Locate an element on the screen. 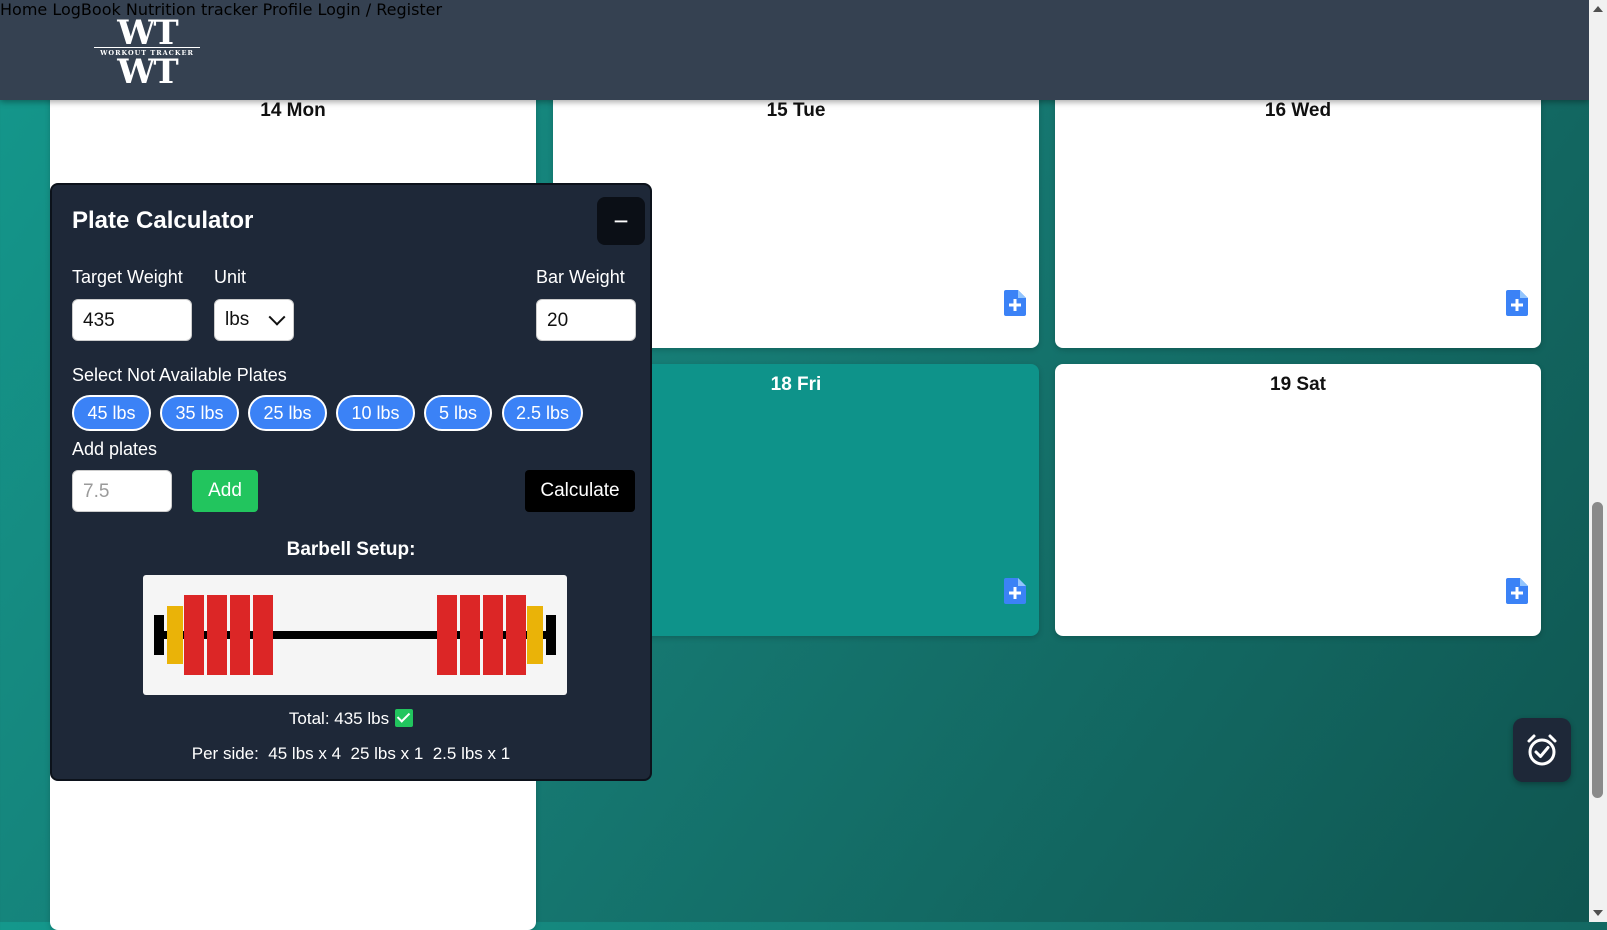 The image size is (1607, 930). total-text: Total: 435 lbs is located at coordinates (339, 718).